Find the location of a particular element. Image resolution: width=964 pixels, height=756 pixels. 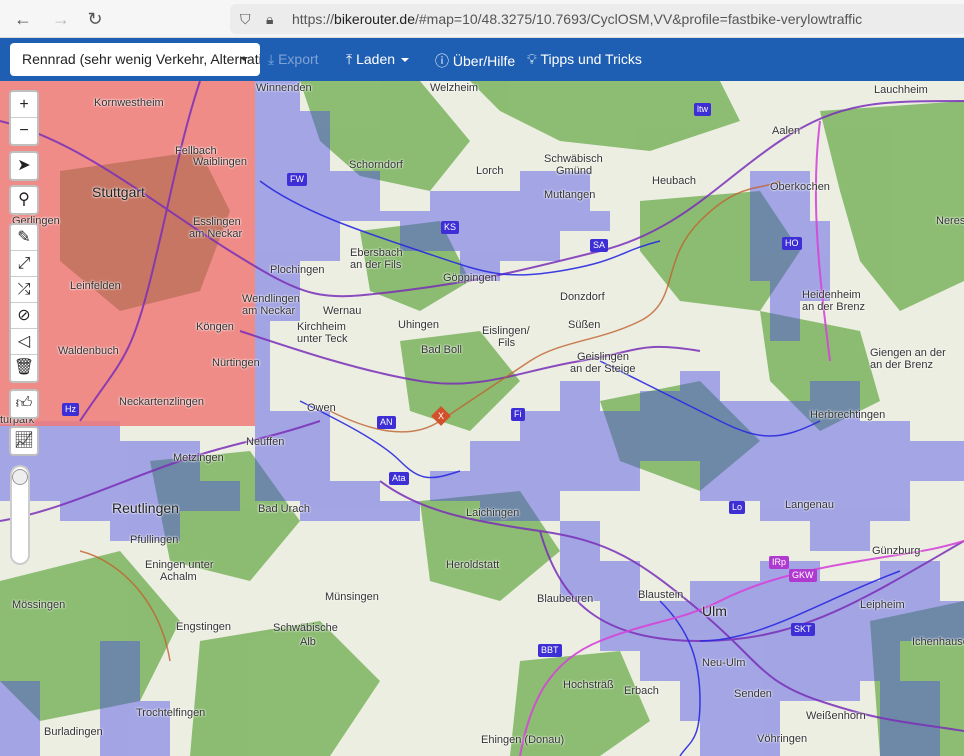

locate-icon: ➤ is located at coordinates (24, 166).